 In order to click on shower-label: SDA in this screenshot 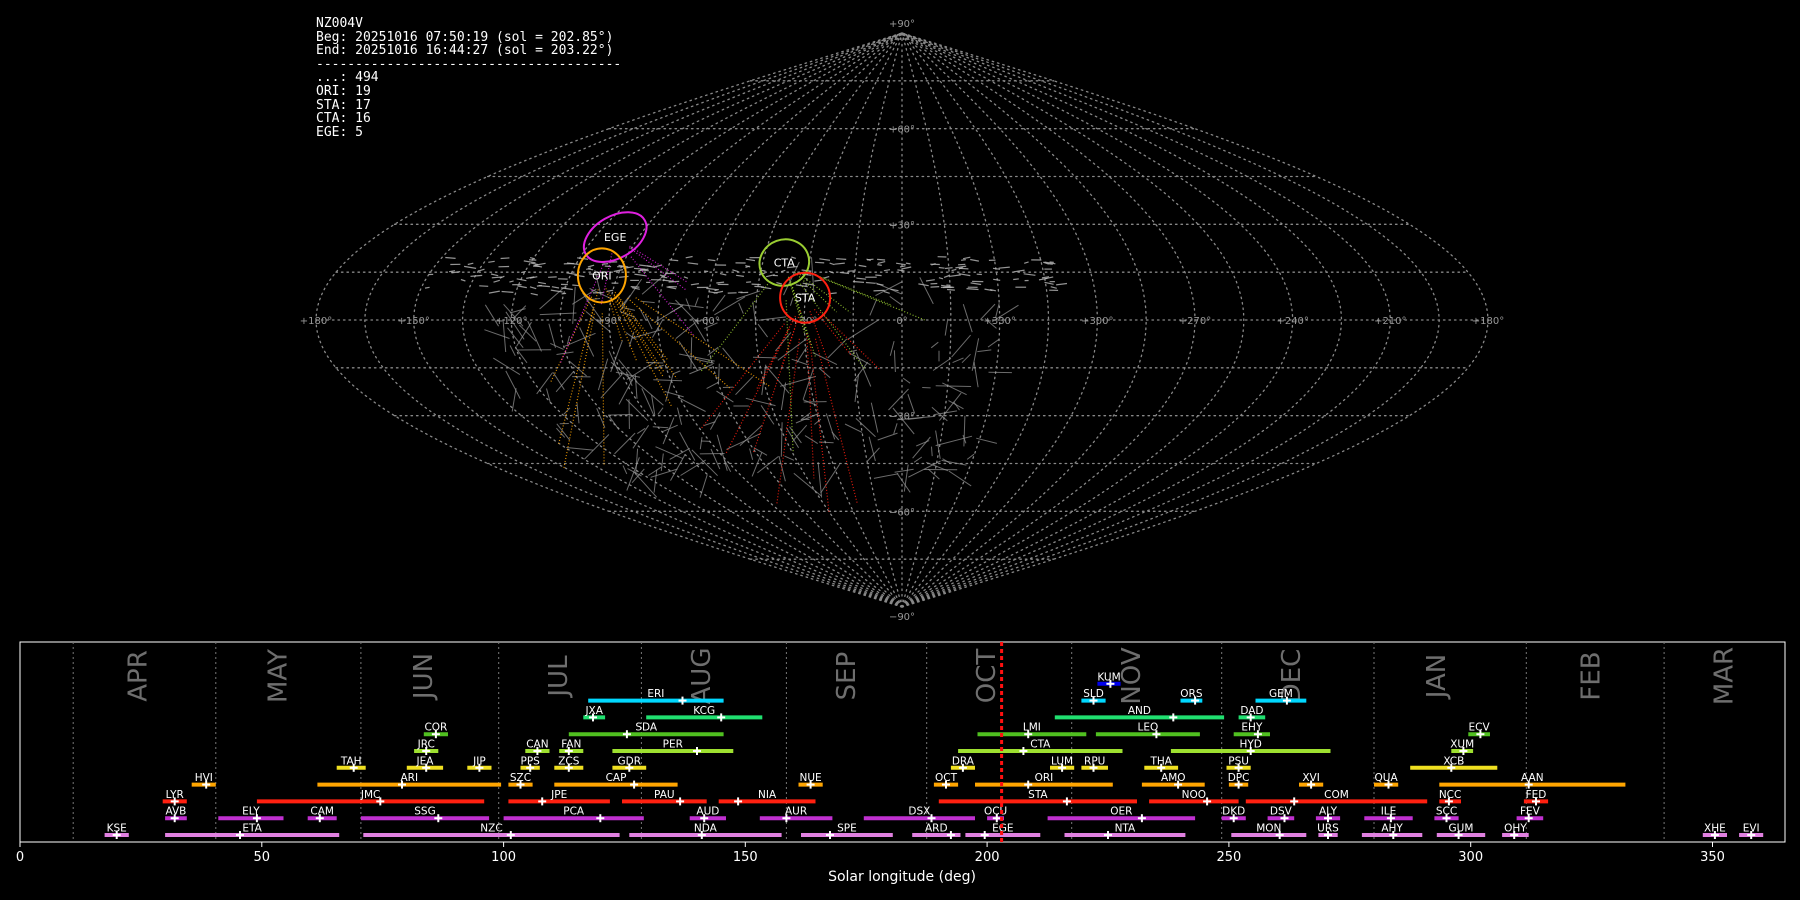, I will do `click(646, 728)`.